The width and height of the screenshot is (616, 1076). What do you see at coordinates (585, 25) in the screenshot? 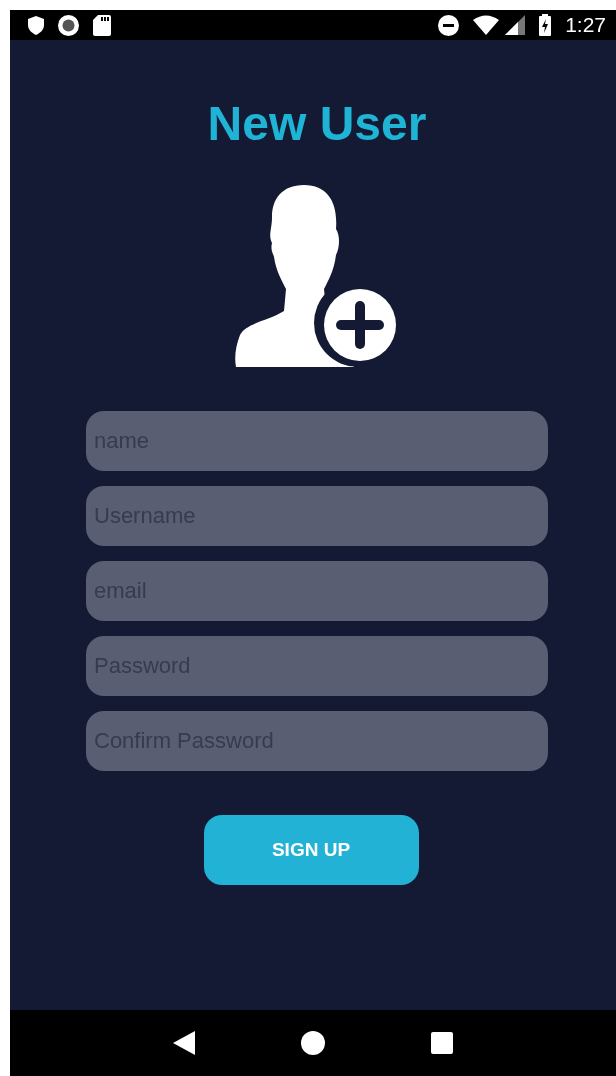
I see `clock-time: 1:27` at bounding box center [585, 25].